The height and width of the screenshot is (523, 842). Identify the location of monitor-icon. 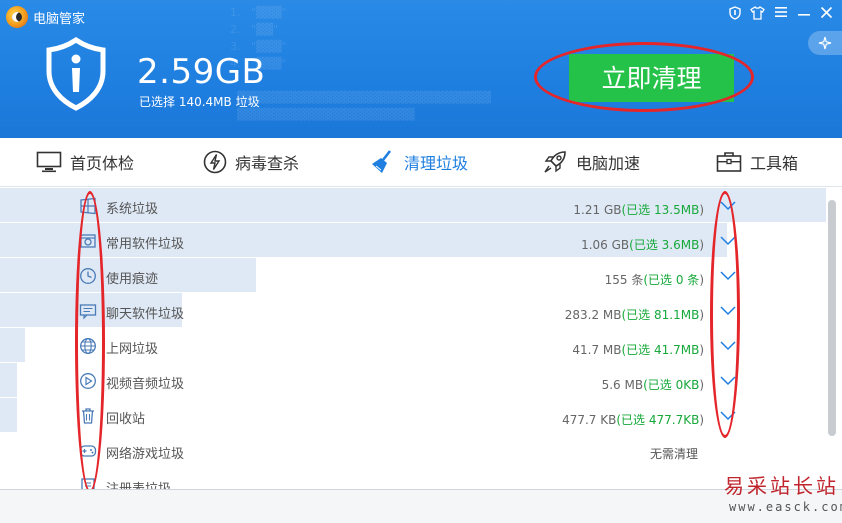
(49, 162).